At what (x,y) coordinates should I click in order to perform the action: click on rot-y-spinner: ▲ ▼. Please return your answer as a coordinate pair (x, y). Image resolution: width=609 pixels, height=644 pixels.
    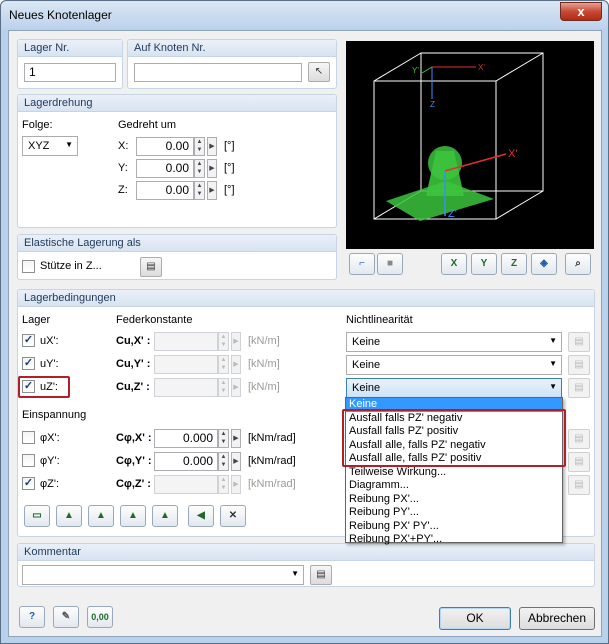
    Looking at the image, I should click on (199, 168).